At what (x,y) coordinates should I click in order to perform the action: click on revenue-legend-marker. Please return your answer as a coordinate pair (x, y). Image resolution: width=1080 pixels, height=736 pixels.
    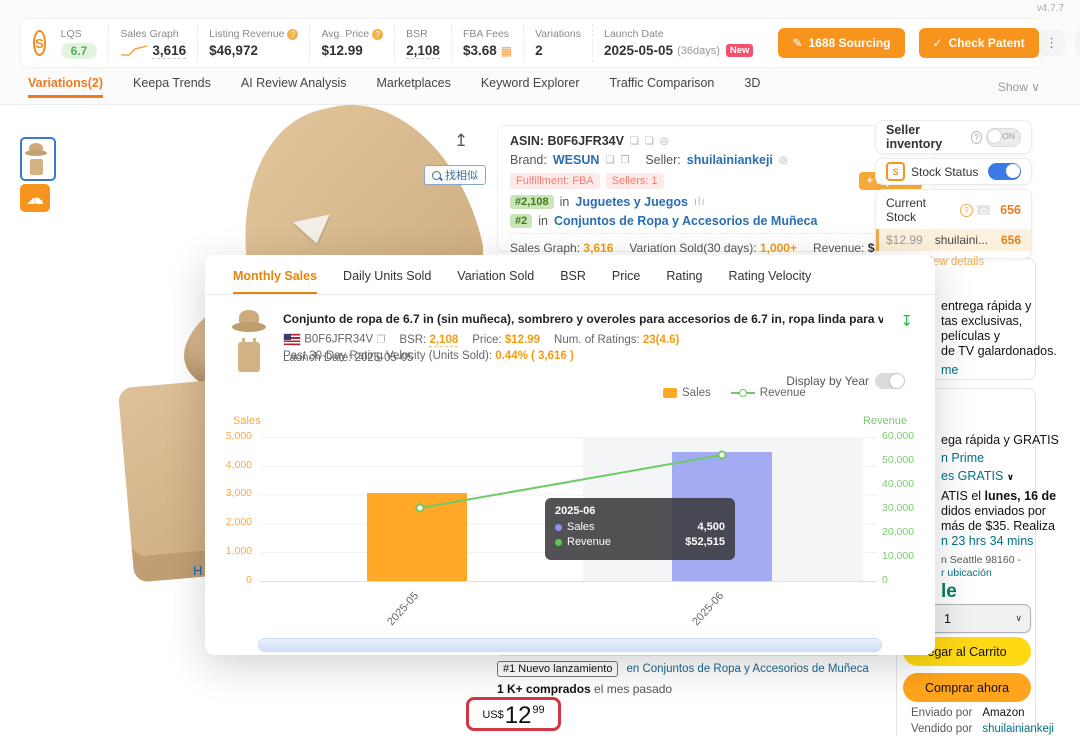
    Looking at the image, I should click on (742, 392).